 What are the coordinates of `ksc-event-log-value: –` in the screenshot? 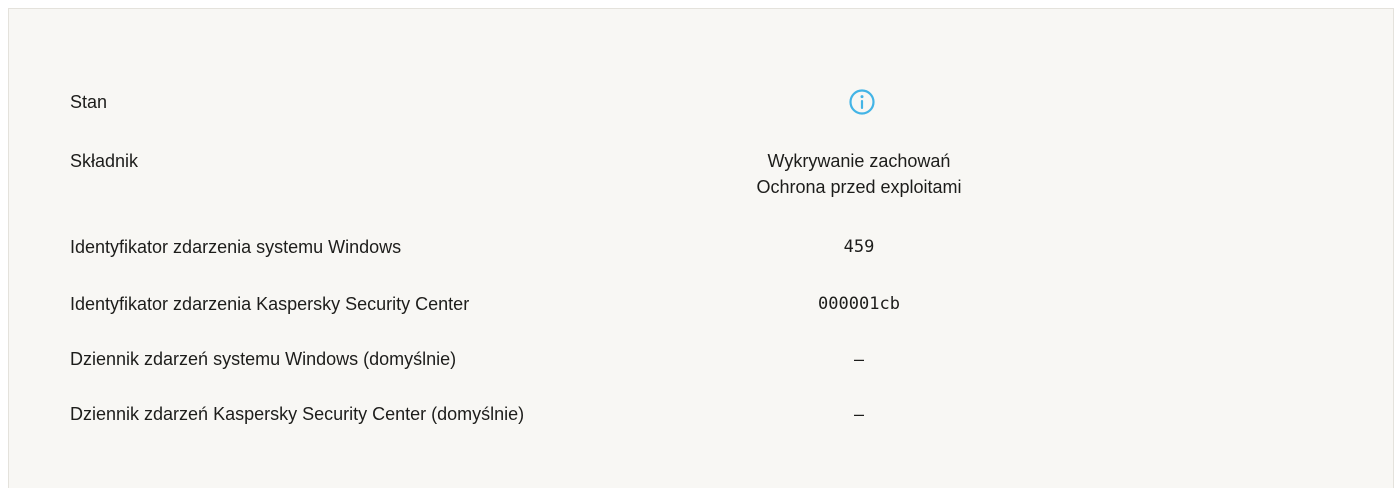 It's located at (858, 414).